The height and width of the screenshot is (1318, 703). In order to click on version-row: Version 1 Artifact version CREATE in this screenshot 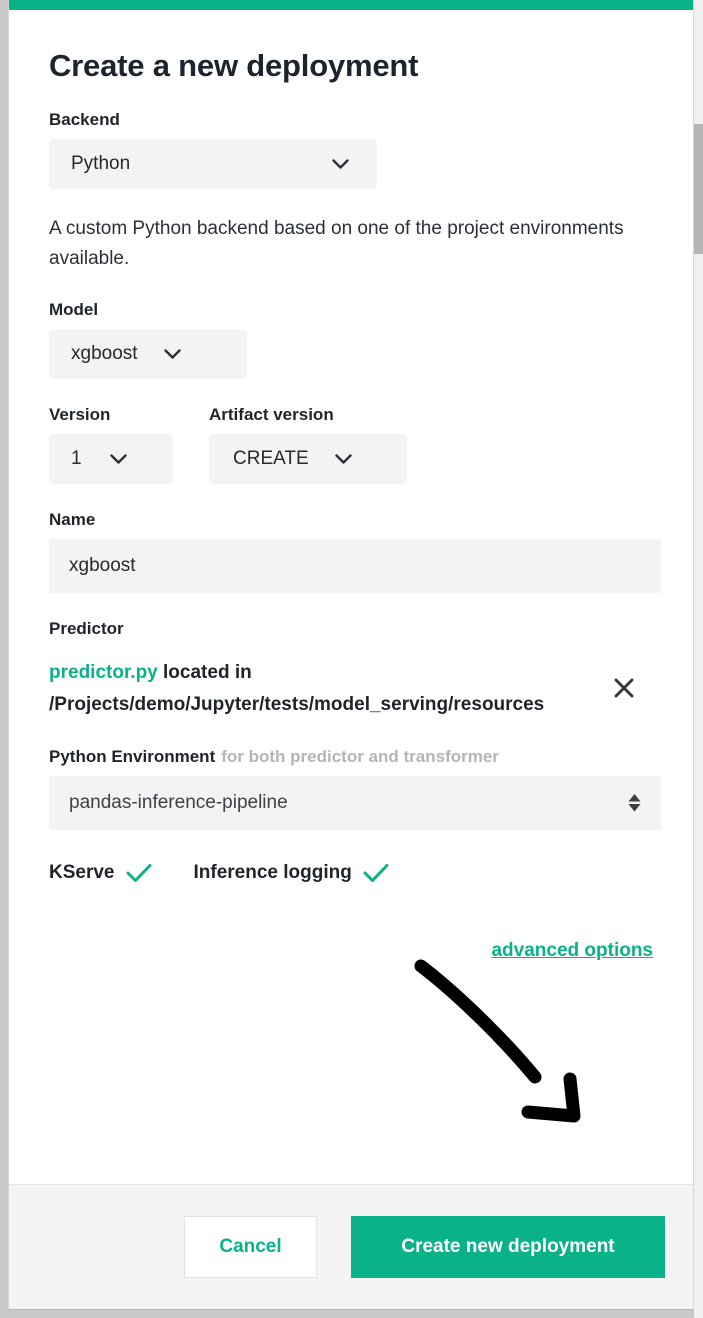, I will do `click(351, 431)`.